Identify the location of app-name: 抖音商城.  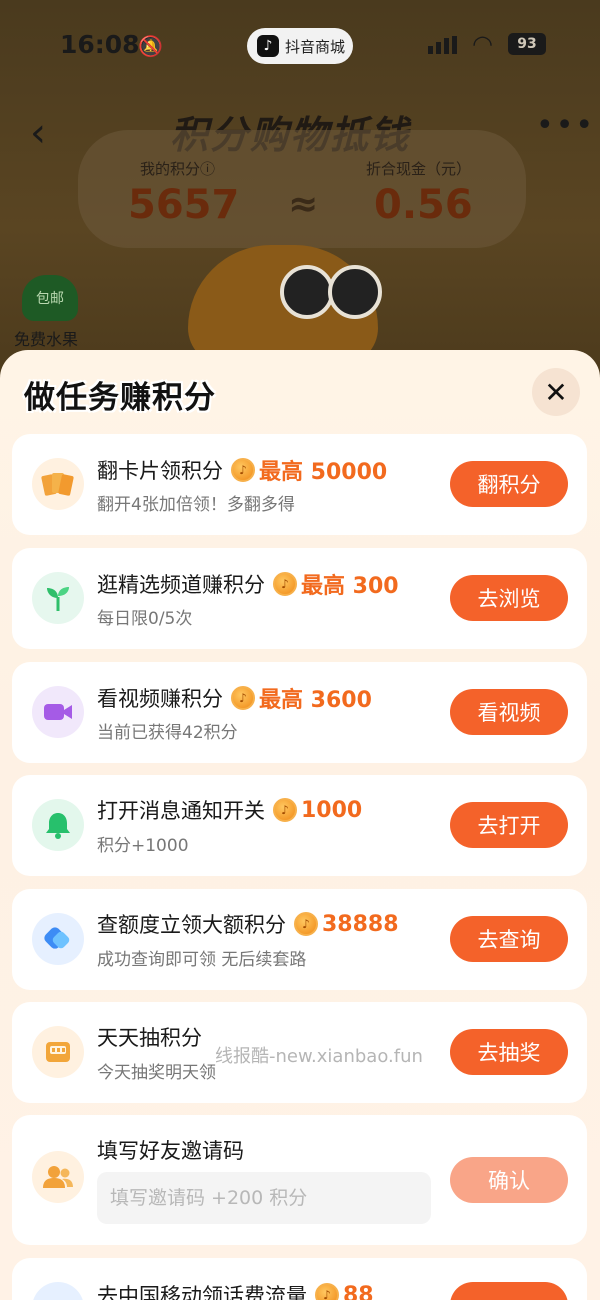
(315, 46).